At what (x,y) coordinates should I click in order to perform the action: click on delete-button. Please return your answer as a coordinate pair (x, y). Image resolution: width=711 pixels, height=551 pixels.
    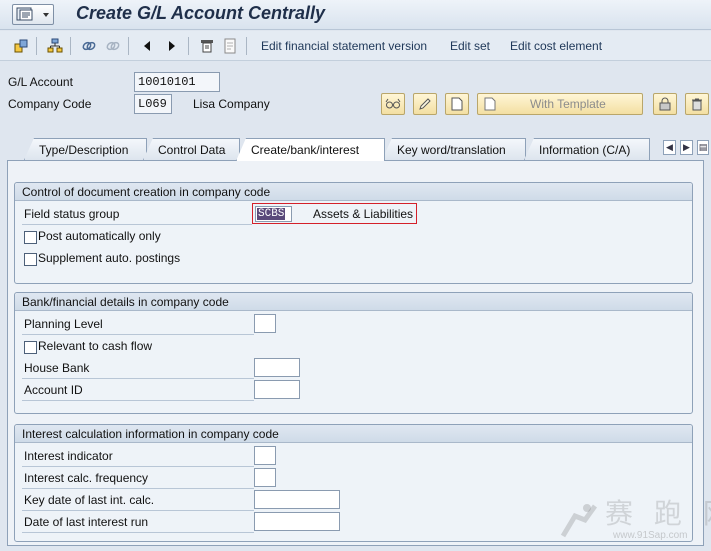
    Looking at the image, I should click on (697, 104).